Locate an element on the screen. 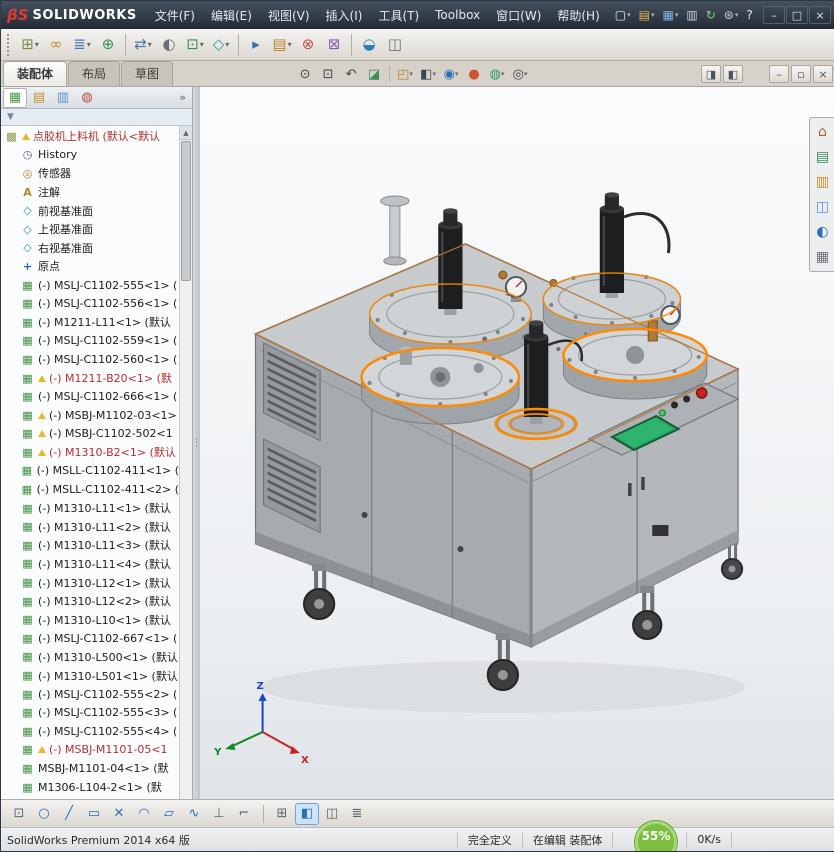 The width and height of the screenshot is (834, 852). tree-item: (-) MSLJ-C1102-667<1> ( is located at coordinates (90, 638).